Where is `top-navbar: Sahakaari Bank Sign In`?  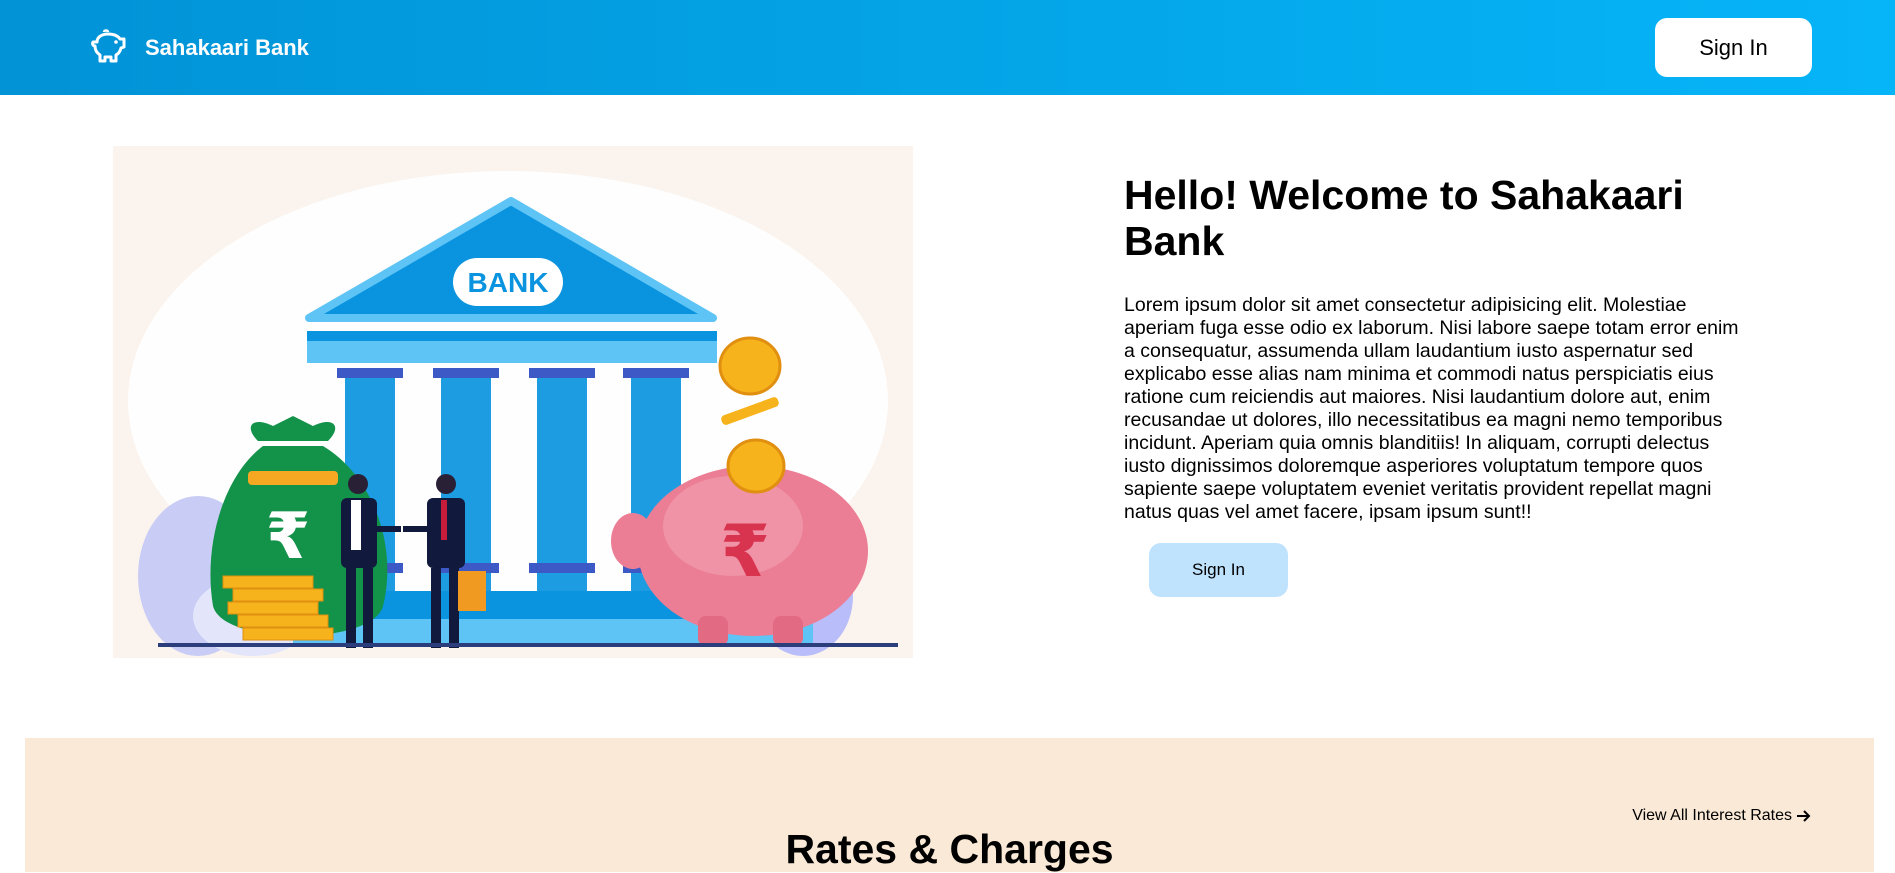
top-navbar: Sahakaari Bank Sign In is located at coordinates (947, 47).